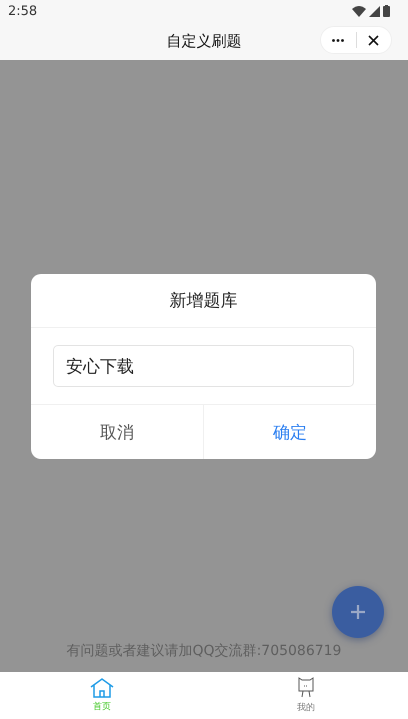  I want to click on home-icon, so click(102, 688).